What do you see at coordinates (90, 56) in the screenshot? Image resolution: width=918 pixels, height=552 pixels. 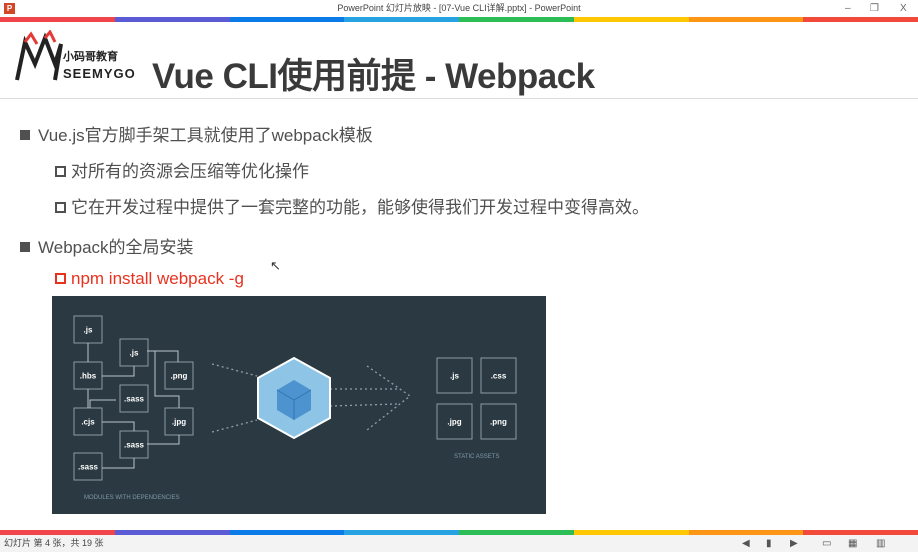 I see `logo-text-cn: 小码哥教育` at bounding box center [90, 56].